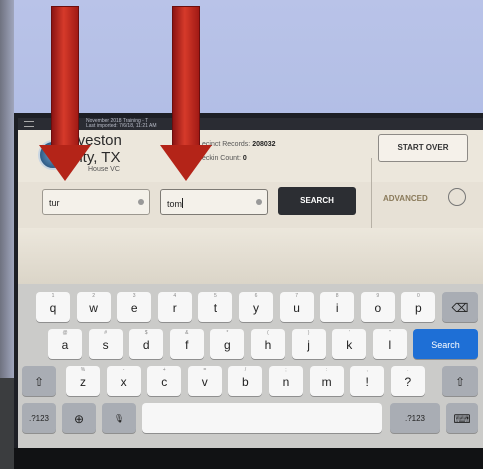 The width and height of the screenshot is (483, 469). I want to click on key-j: ) j, so click(308, 344).